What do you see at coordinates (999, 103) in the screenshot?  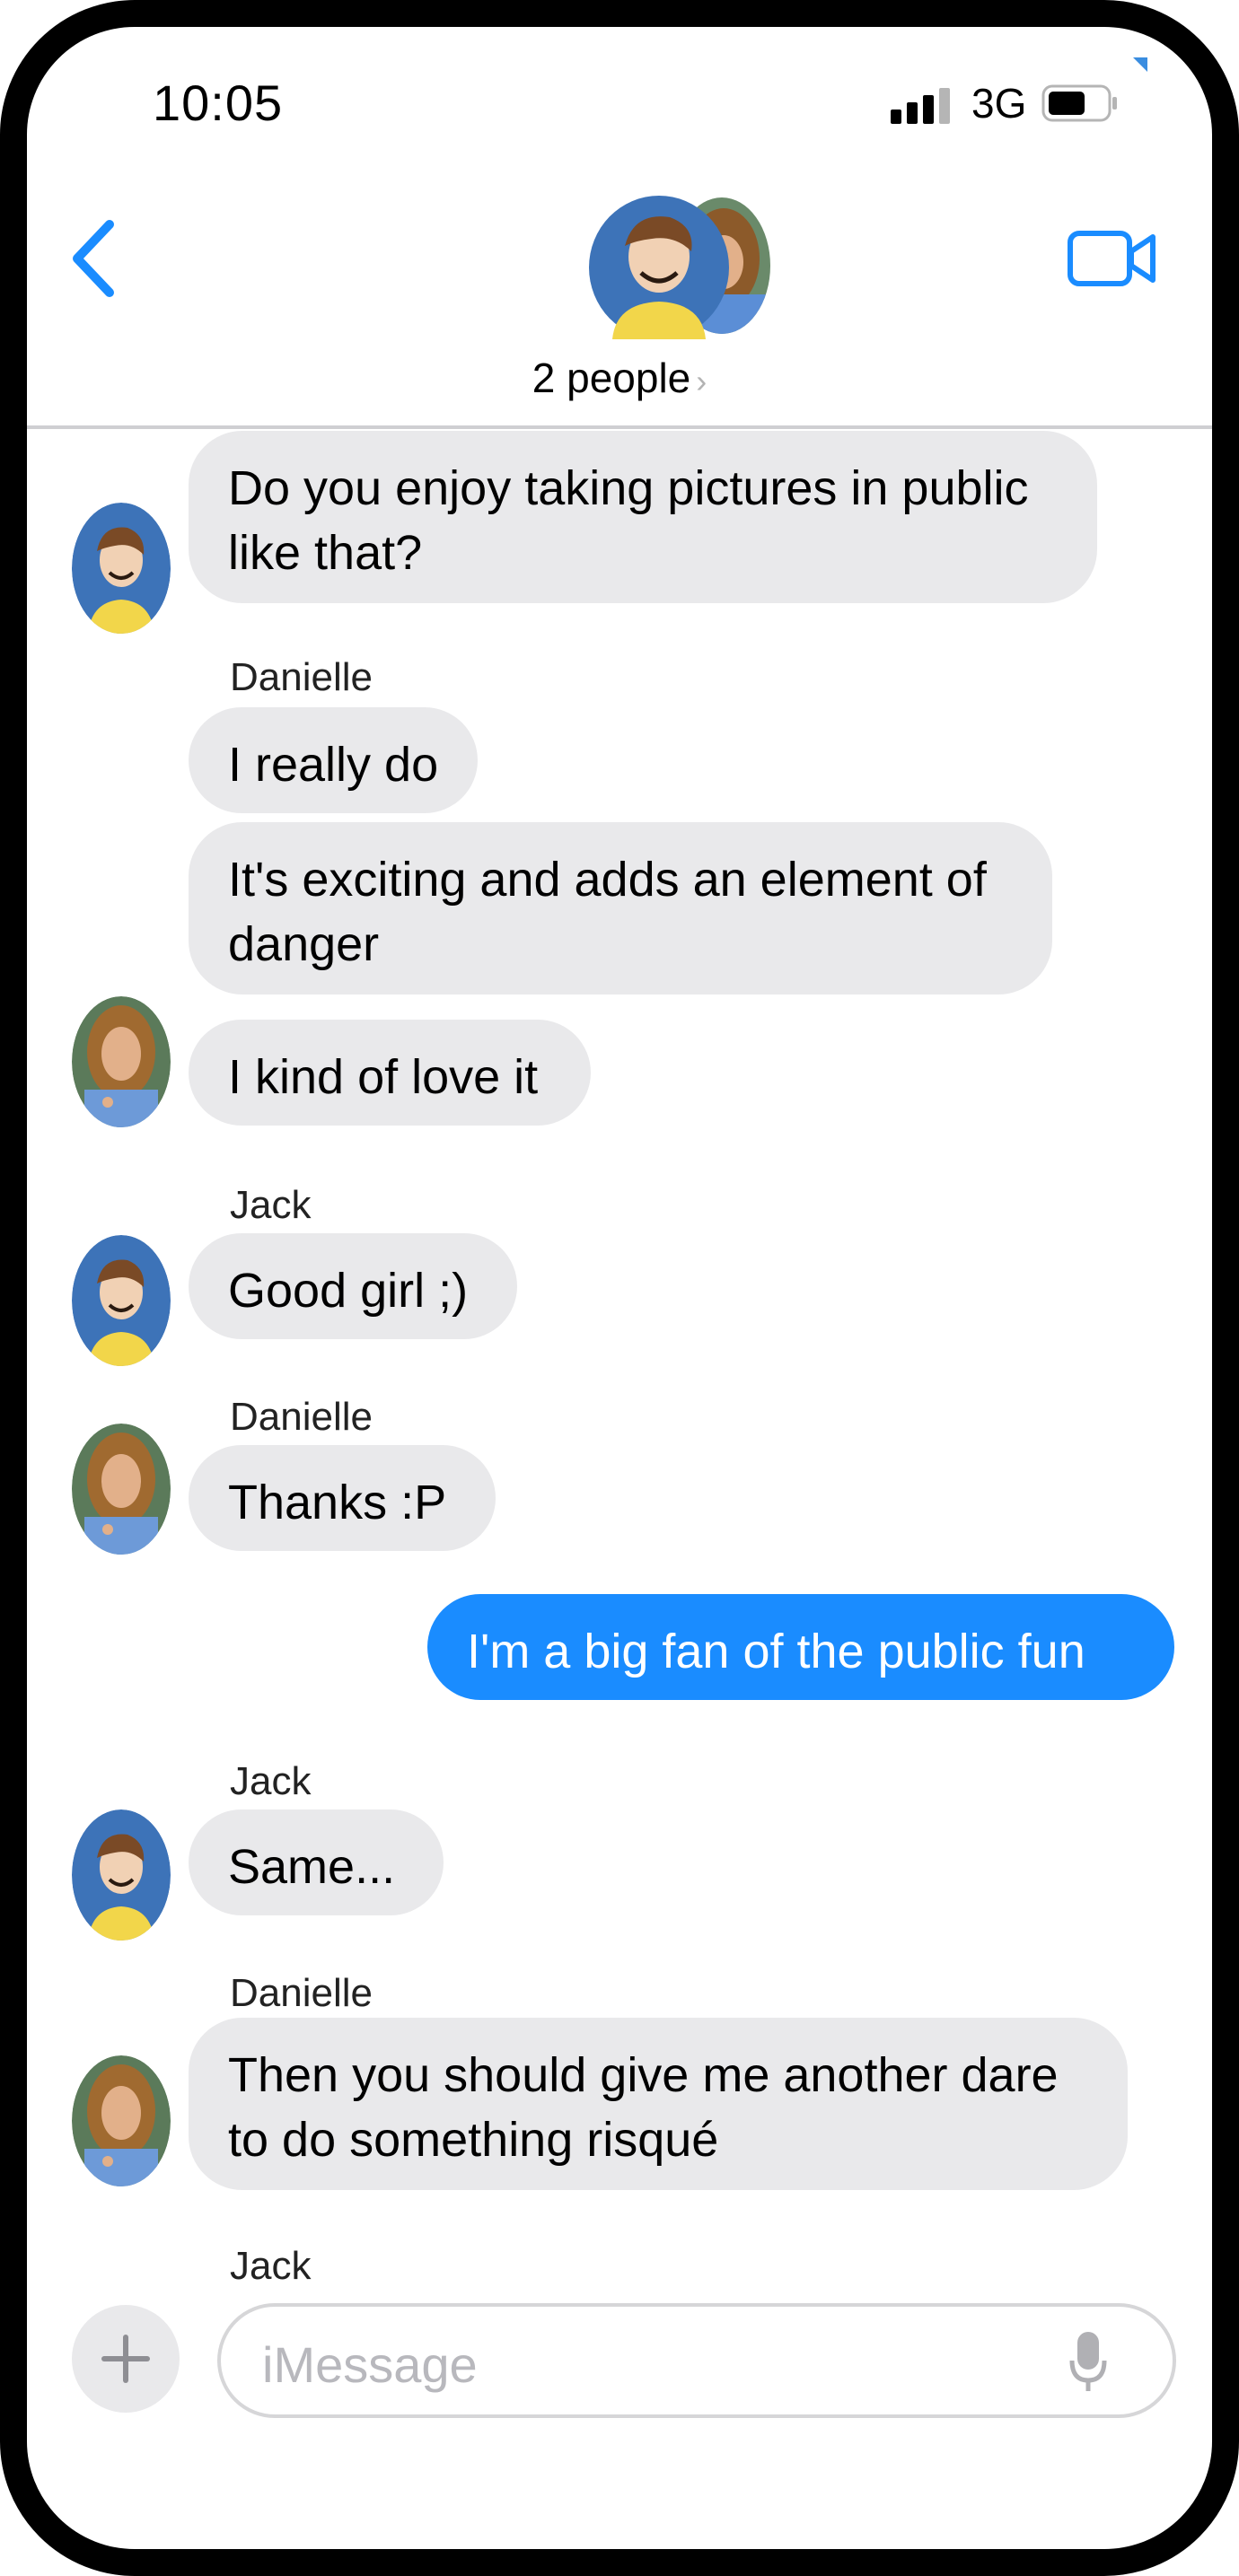 I see `network-type: 3G` at bounding box center [999, 103].